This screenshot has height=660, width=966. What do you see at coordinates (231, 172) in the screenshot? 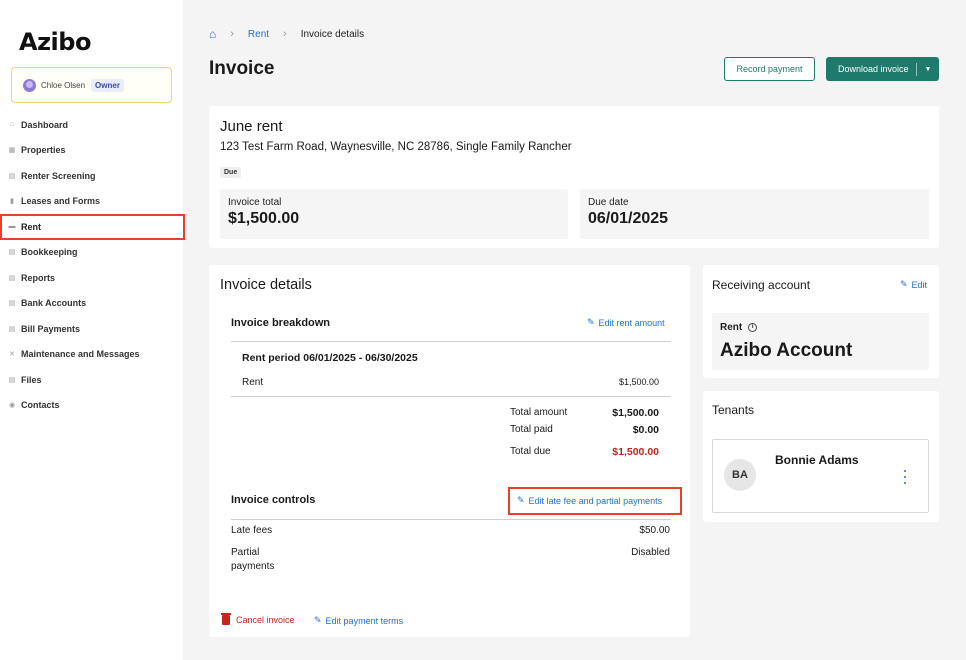
I see `status-badge: Due` at bounding box center [231, 172].